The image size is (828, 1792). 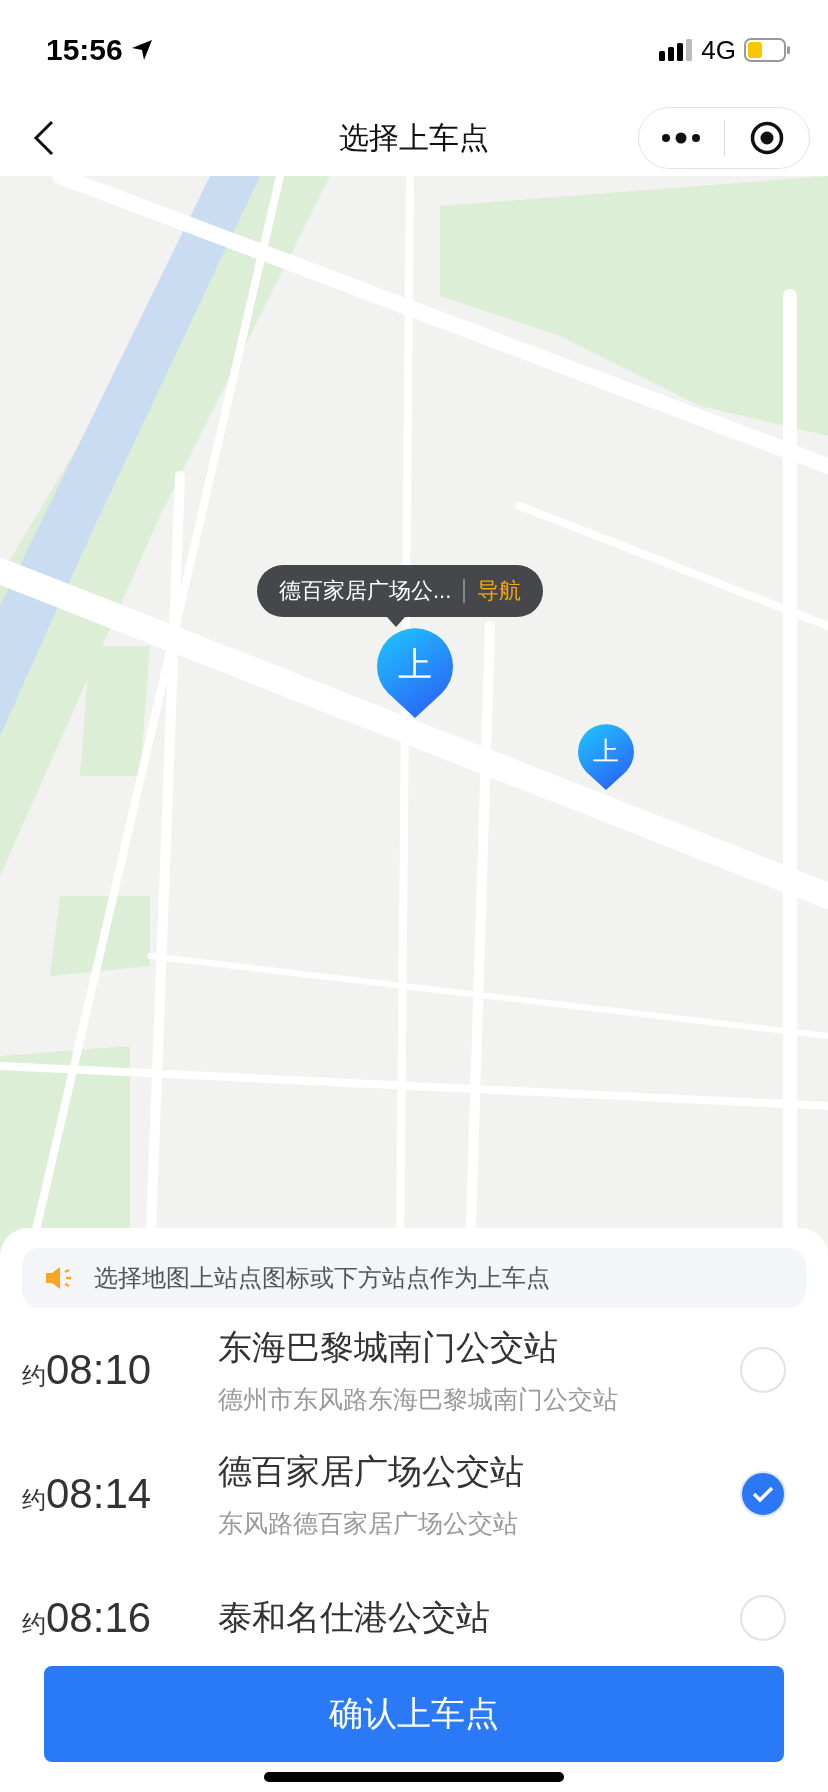 What do you see at coordinates (718, 50) in the screenshot?
I see `network-type: 4G` at bounding box center [718, 50].